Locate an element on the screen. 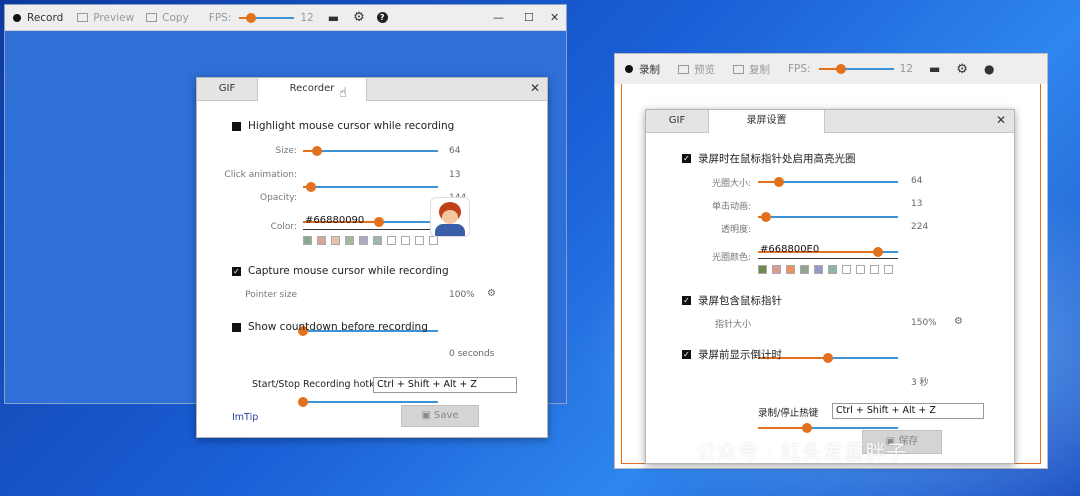 This screenshot has height=496, width=1080. pointer-size-value: 100% is located at coordinates (462, 295).